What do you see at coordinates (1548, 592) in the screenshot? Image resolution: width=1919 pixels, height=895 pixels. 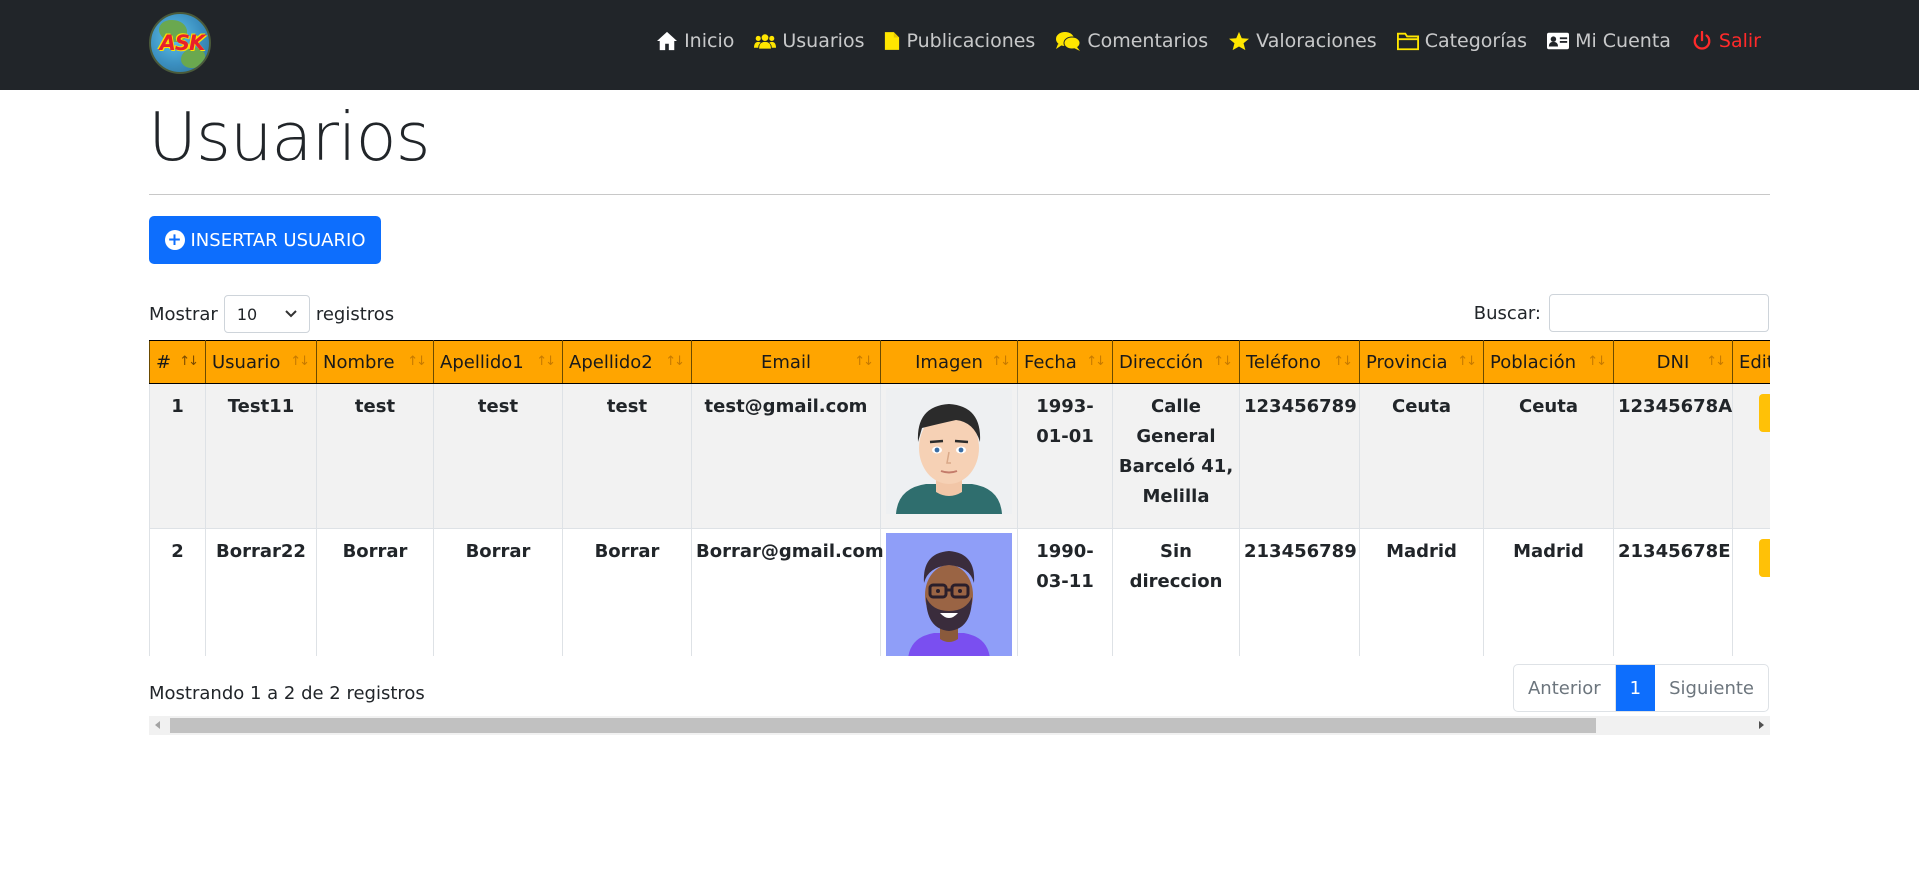 I see `cell-poblacion: Madrid` at bounding box center [1548, 592].